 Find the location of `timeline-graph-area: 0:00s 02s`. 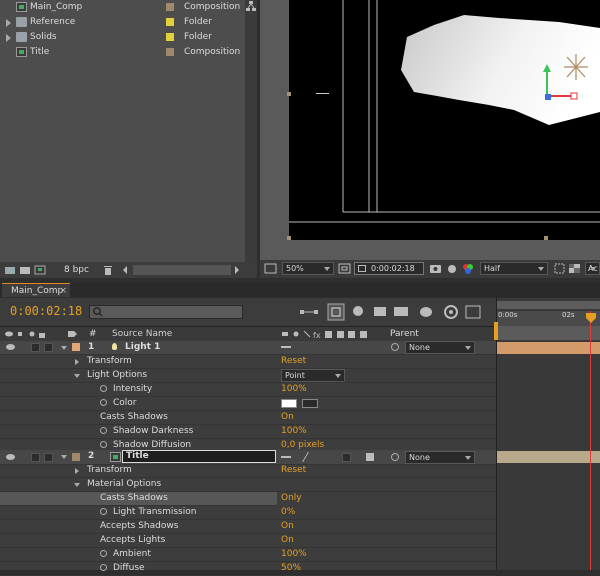

timeline-graph-area: 0:00s 02s is located at coordinates (548, 434).